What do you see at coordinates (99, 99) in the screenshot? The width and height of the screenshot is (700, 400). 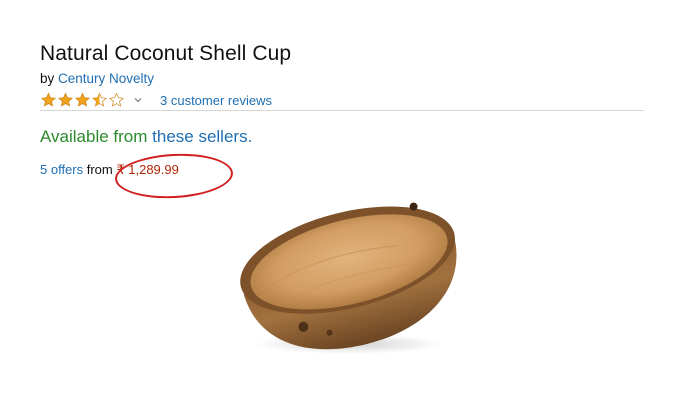 I see `star-half-icon` at bounding box center [99, 99].